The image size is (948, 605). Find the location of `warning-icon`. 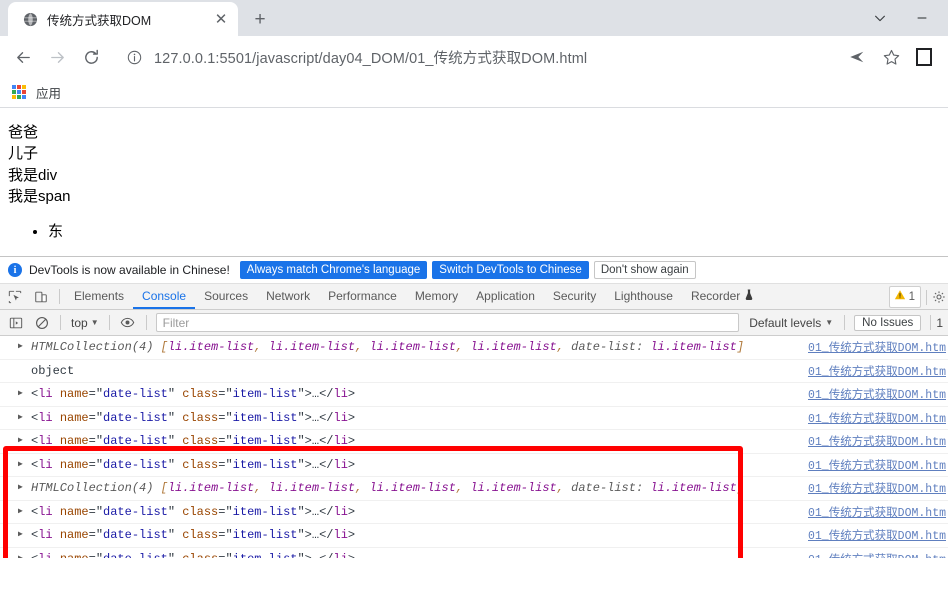

warning-icon is located at coordinates (900, 297).